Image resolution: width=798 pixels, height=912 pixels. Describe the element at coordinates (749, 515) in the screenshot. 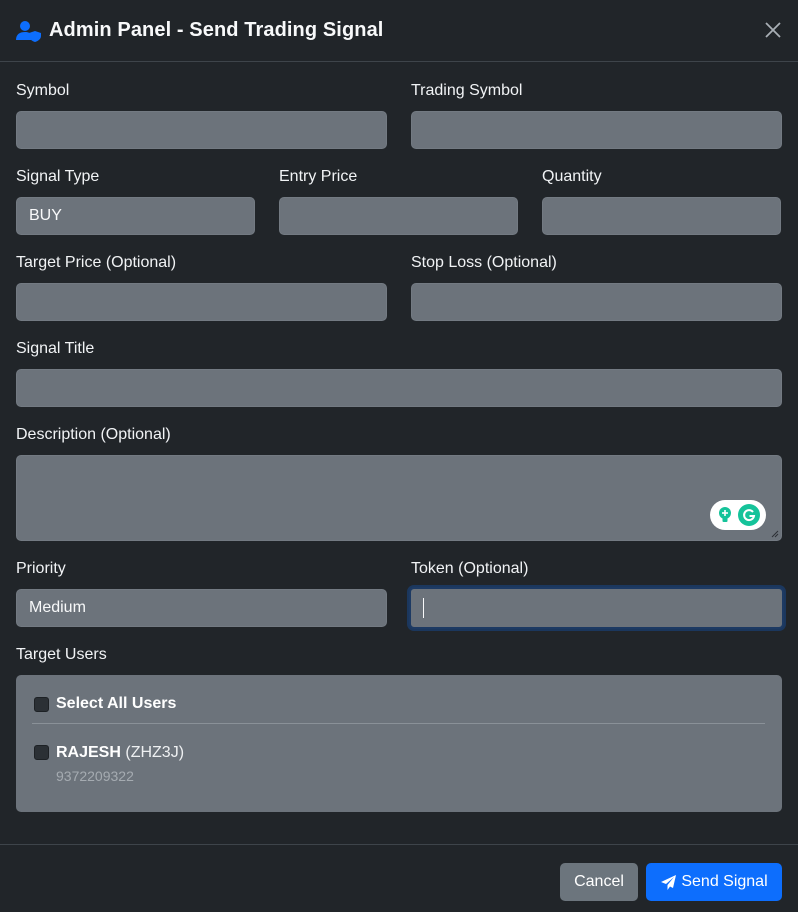

I see `grammarly-logo-icon` at that location.